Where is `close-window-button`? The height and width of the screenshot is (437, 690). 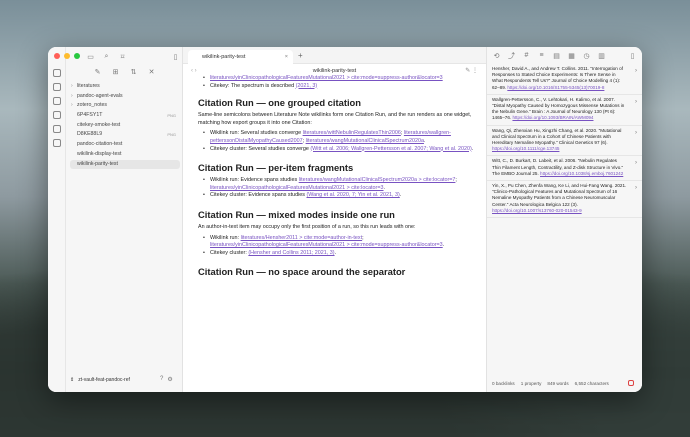 close-window-button is located at coordinates (57, 56).